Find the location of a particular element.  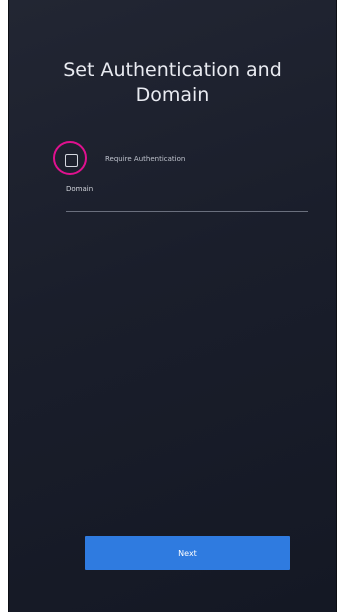

domain-label: Domain is located at coordinates (80, 189).